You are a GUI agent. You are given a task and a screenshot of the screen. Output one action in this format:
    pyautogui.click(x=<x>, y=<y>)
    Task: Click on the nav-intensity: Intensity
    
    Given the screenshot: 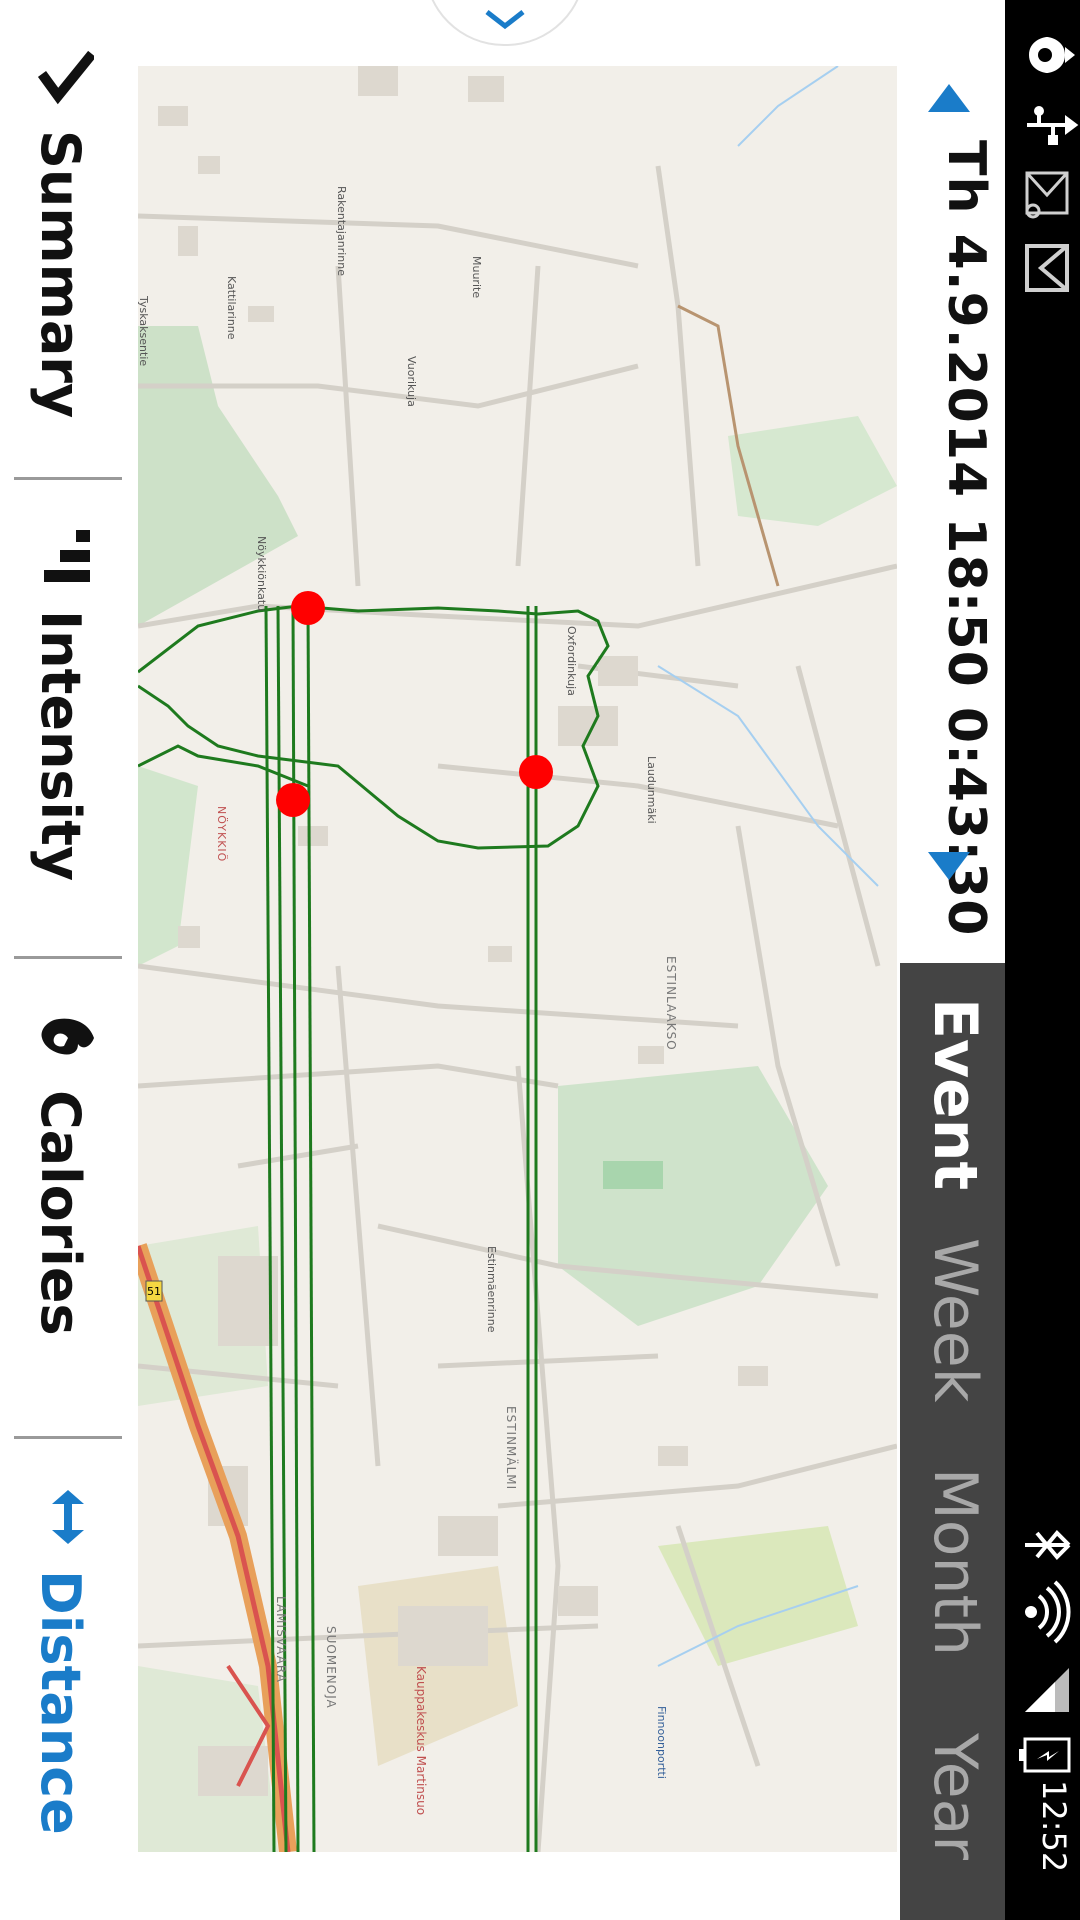 What is the action you would take?
    pyautogui.click(x=65, y=718)
    